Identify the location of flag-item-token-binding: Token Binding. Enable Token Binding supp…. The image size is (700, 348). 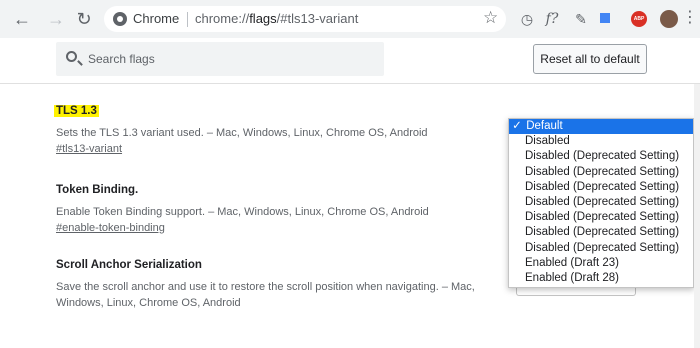
(242, 207).